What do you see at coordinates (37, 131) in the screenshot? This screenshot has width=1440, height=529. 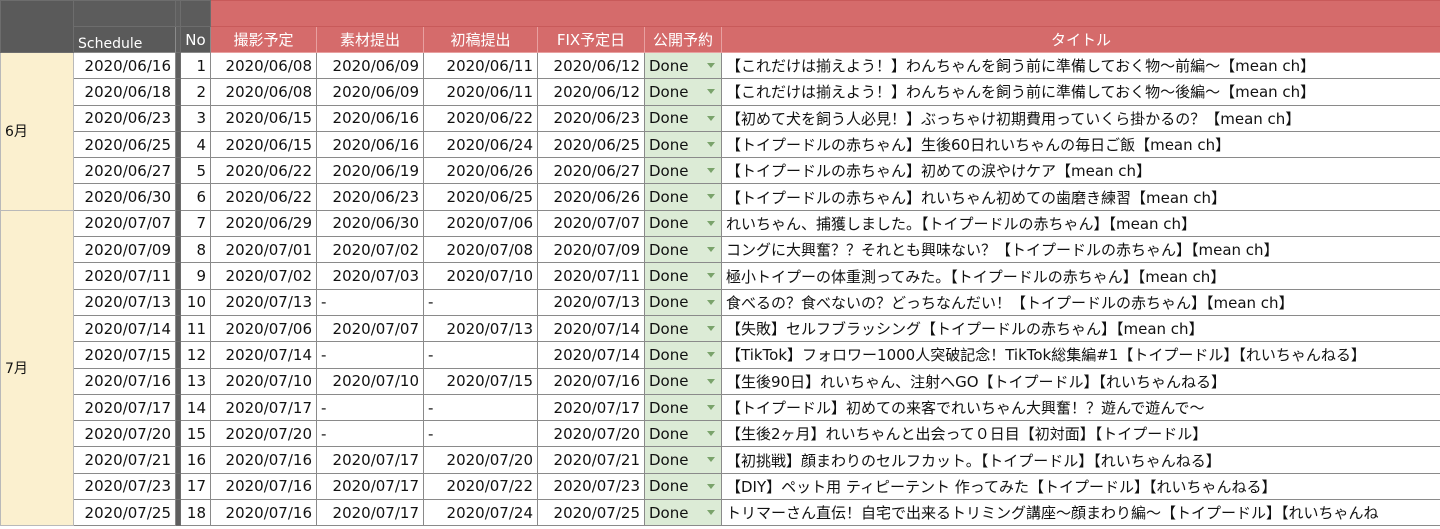 I see `month-label-cell: 6月` at bounding box center [37, 131].